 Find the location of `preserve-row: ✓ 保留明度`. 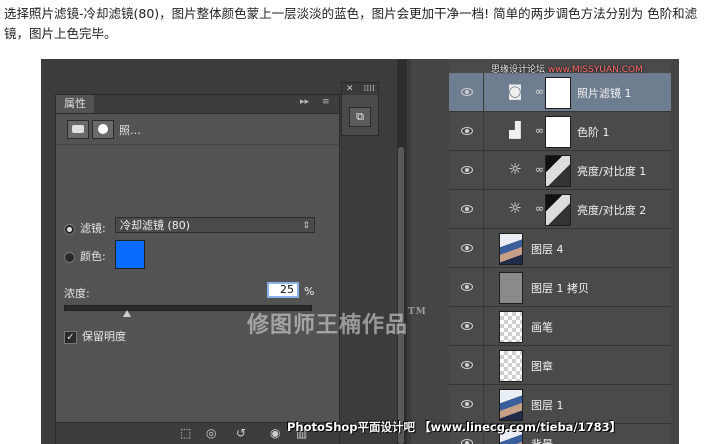

preserve-row: ✓ 保留明度 is located at coordinates (95, 336).